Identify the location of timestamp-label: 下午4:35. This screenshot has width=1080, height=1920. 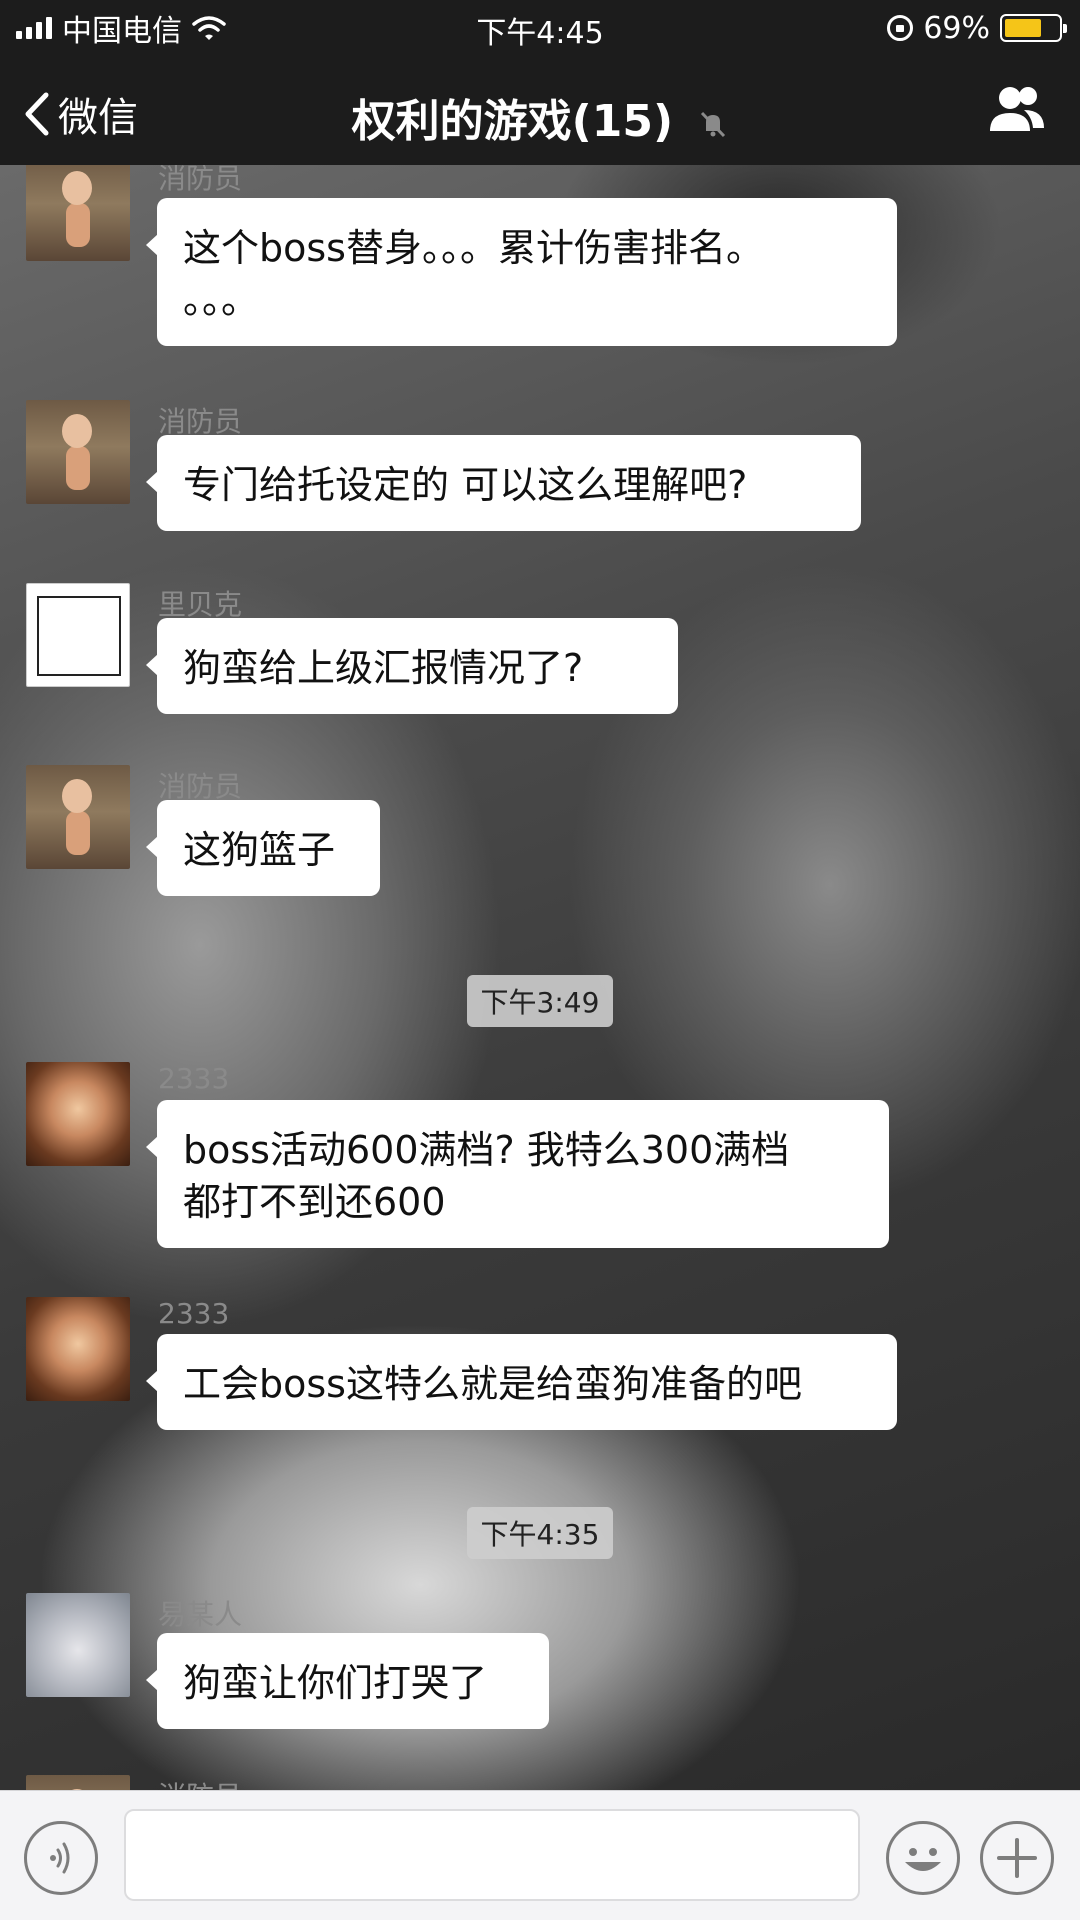
(540, 1533).